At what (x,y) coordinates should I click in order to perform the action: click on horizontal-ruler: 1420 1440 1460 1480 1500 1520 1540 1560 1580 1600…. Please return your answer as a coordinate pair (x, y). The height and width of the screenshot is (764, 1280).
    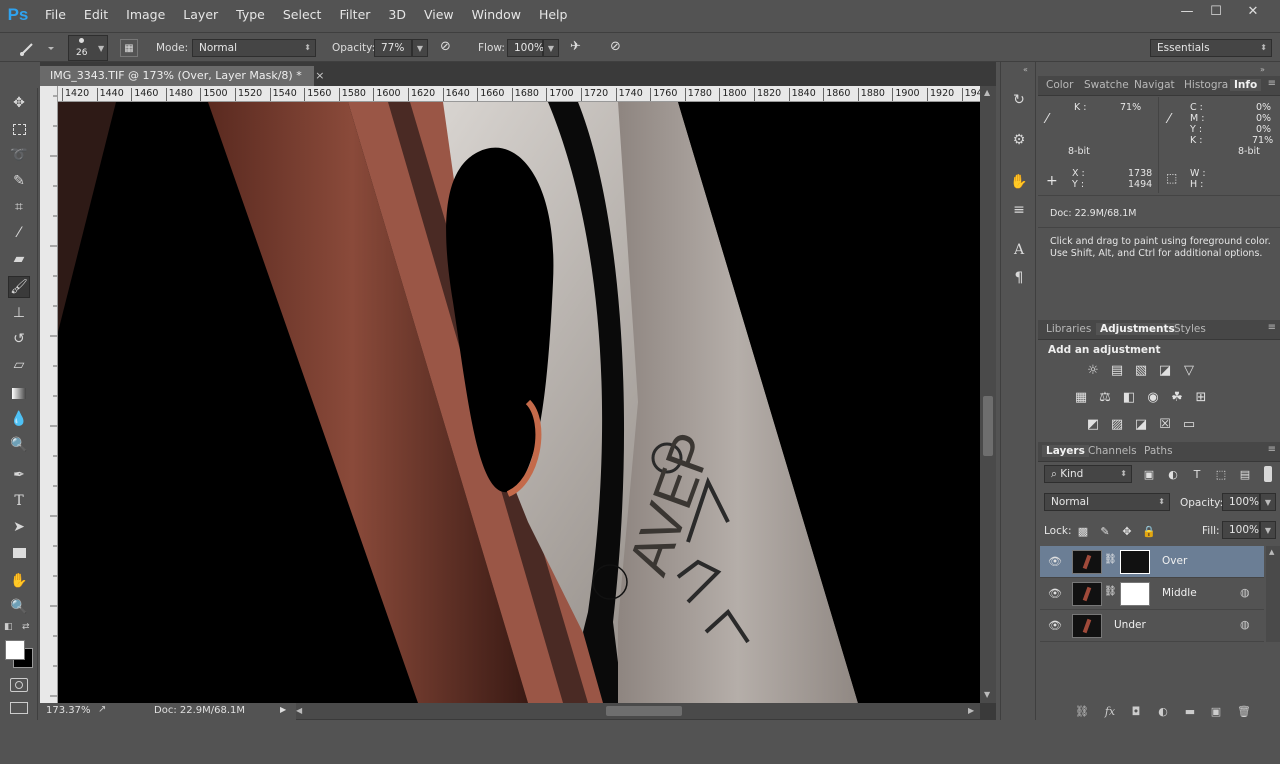
    Looking at the image, I should click on (519, 94).